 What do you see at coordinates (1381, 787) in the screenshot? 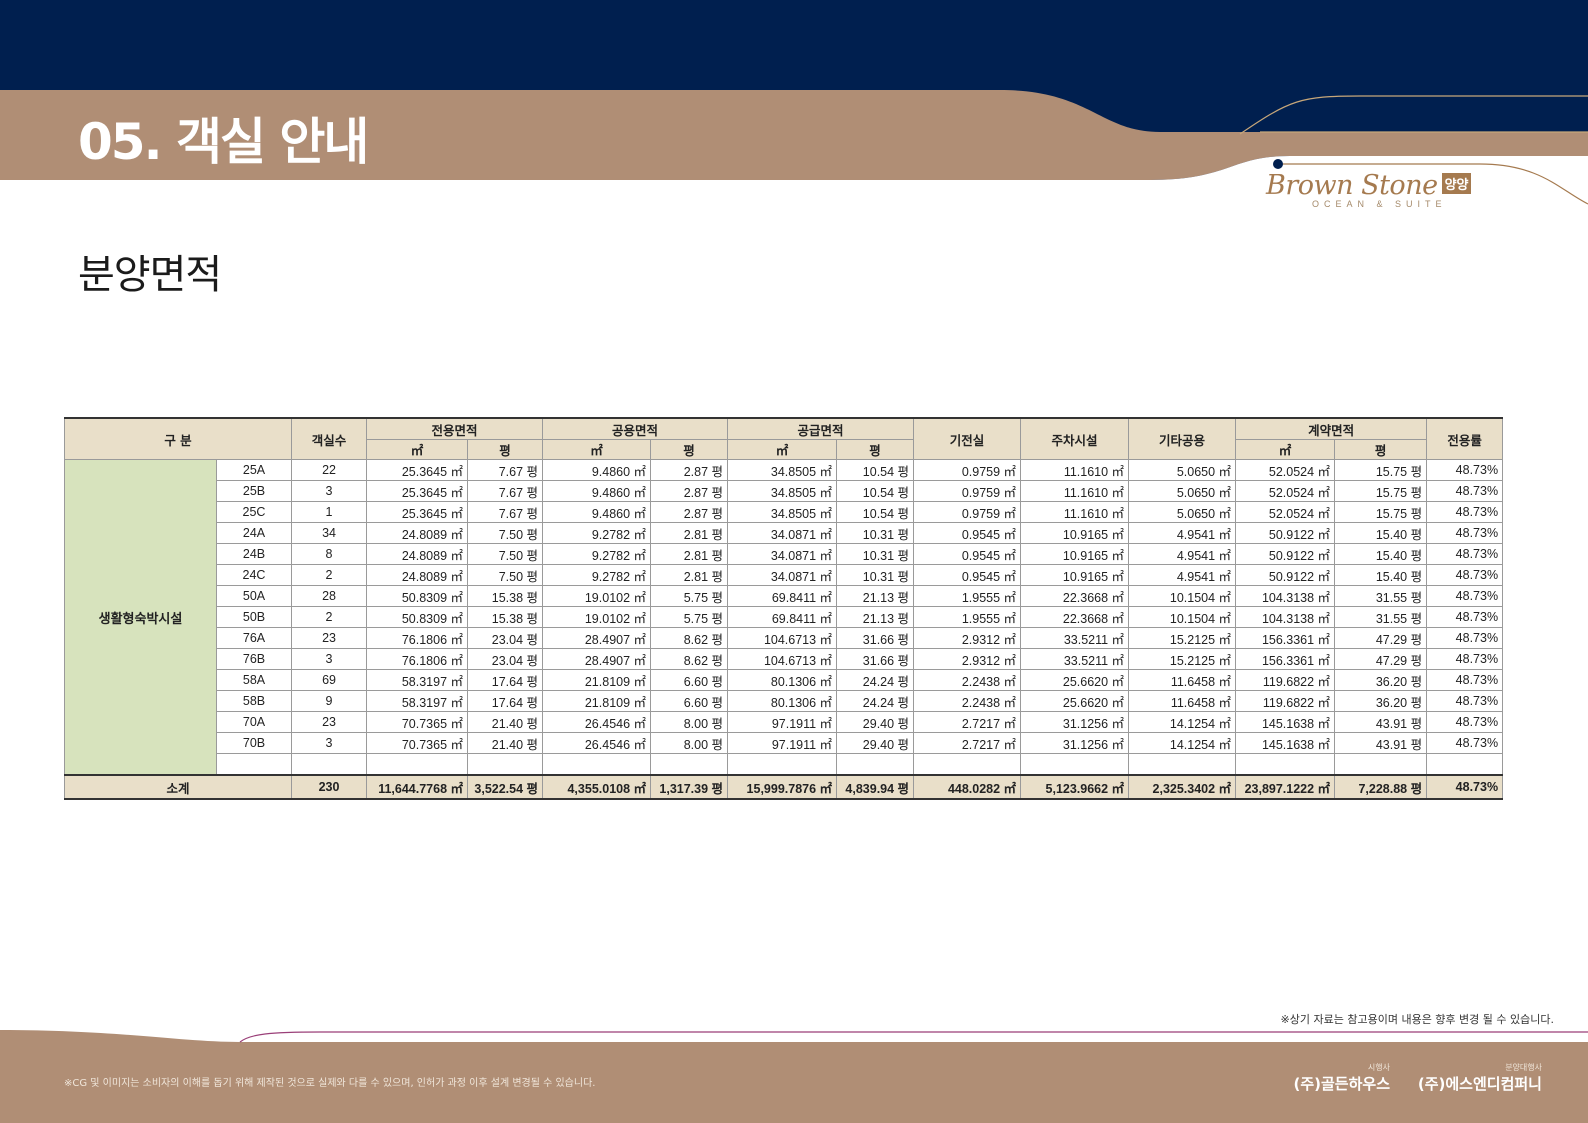
I see `total-ct-py: 7,228.88 평` at bounding box center [1381, 787].